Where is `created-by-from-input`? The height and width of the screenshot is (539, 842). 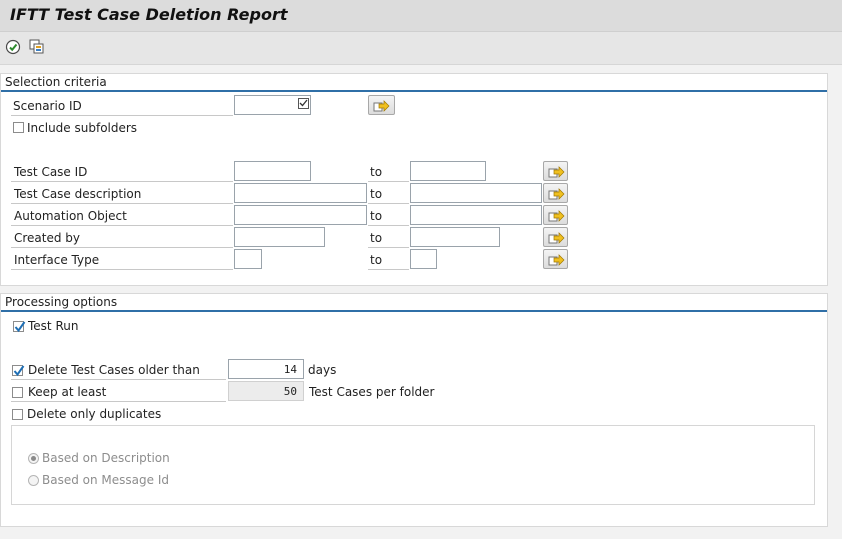
created-by-from-input is located at coordinates (279, 237).